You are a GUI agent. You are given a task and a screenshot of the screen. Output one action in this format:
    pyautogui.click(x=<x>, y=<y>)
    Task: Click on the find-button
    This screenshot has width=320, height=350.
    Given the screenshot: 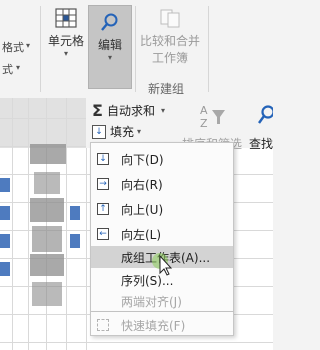 What is the action you would take?
    pyautogui.click(x=264, y=119)
    